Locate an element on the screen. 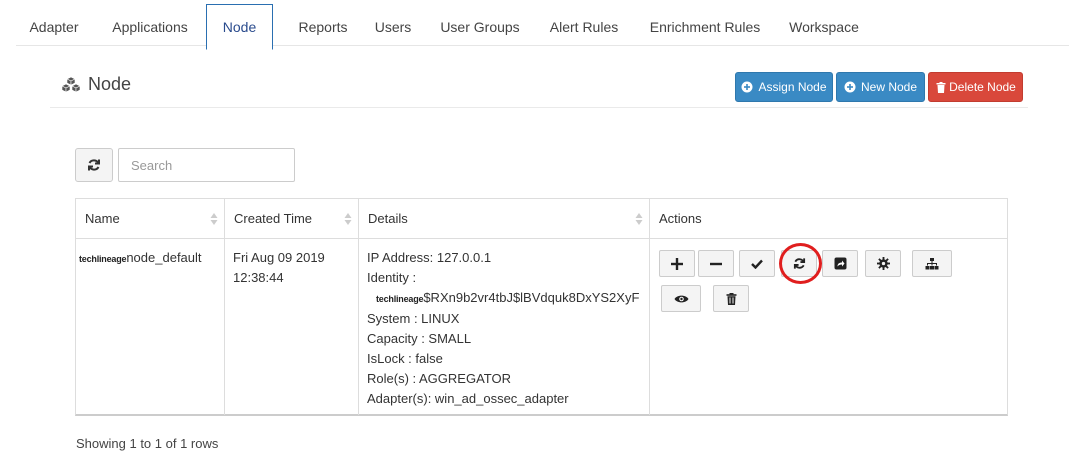  created-time: 12:38:44 is located at coordinates (258, 277).